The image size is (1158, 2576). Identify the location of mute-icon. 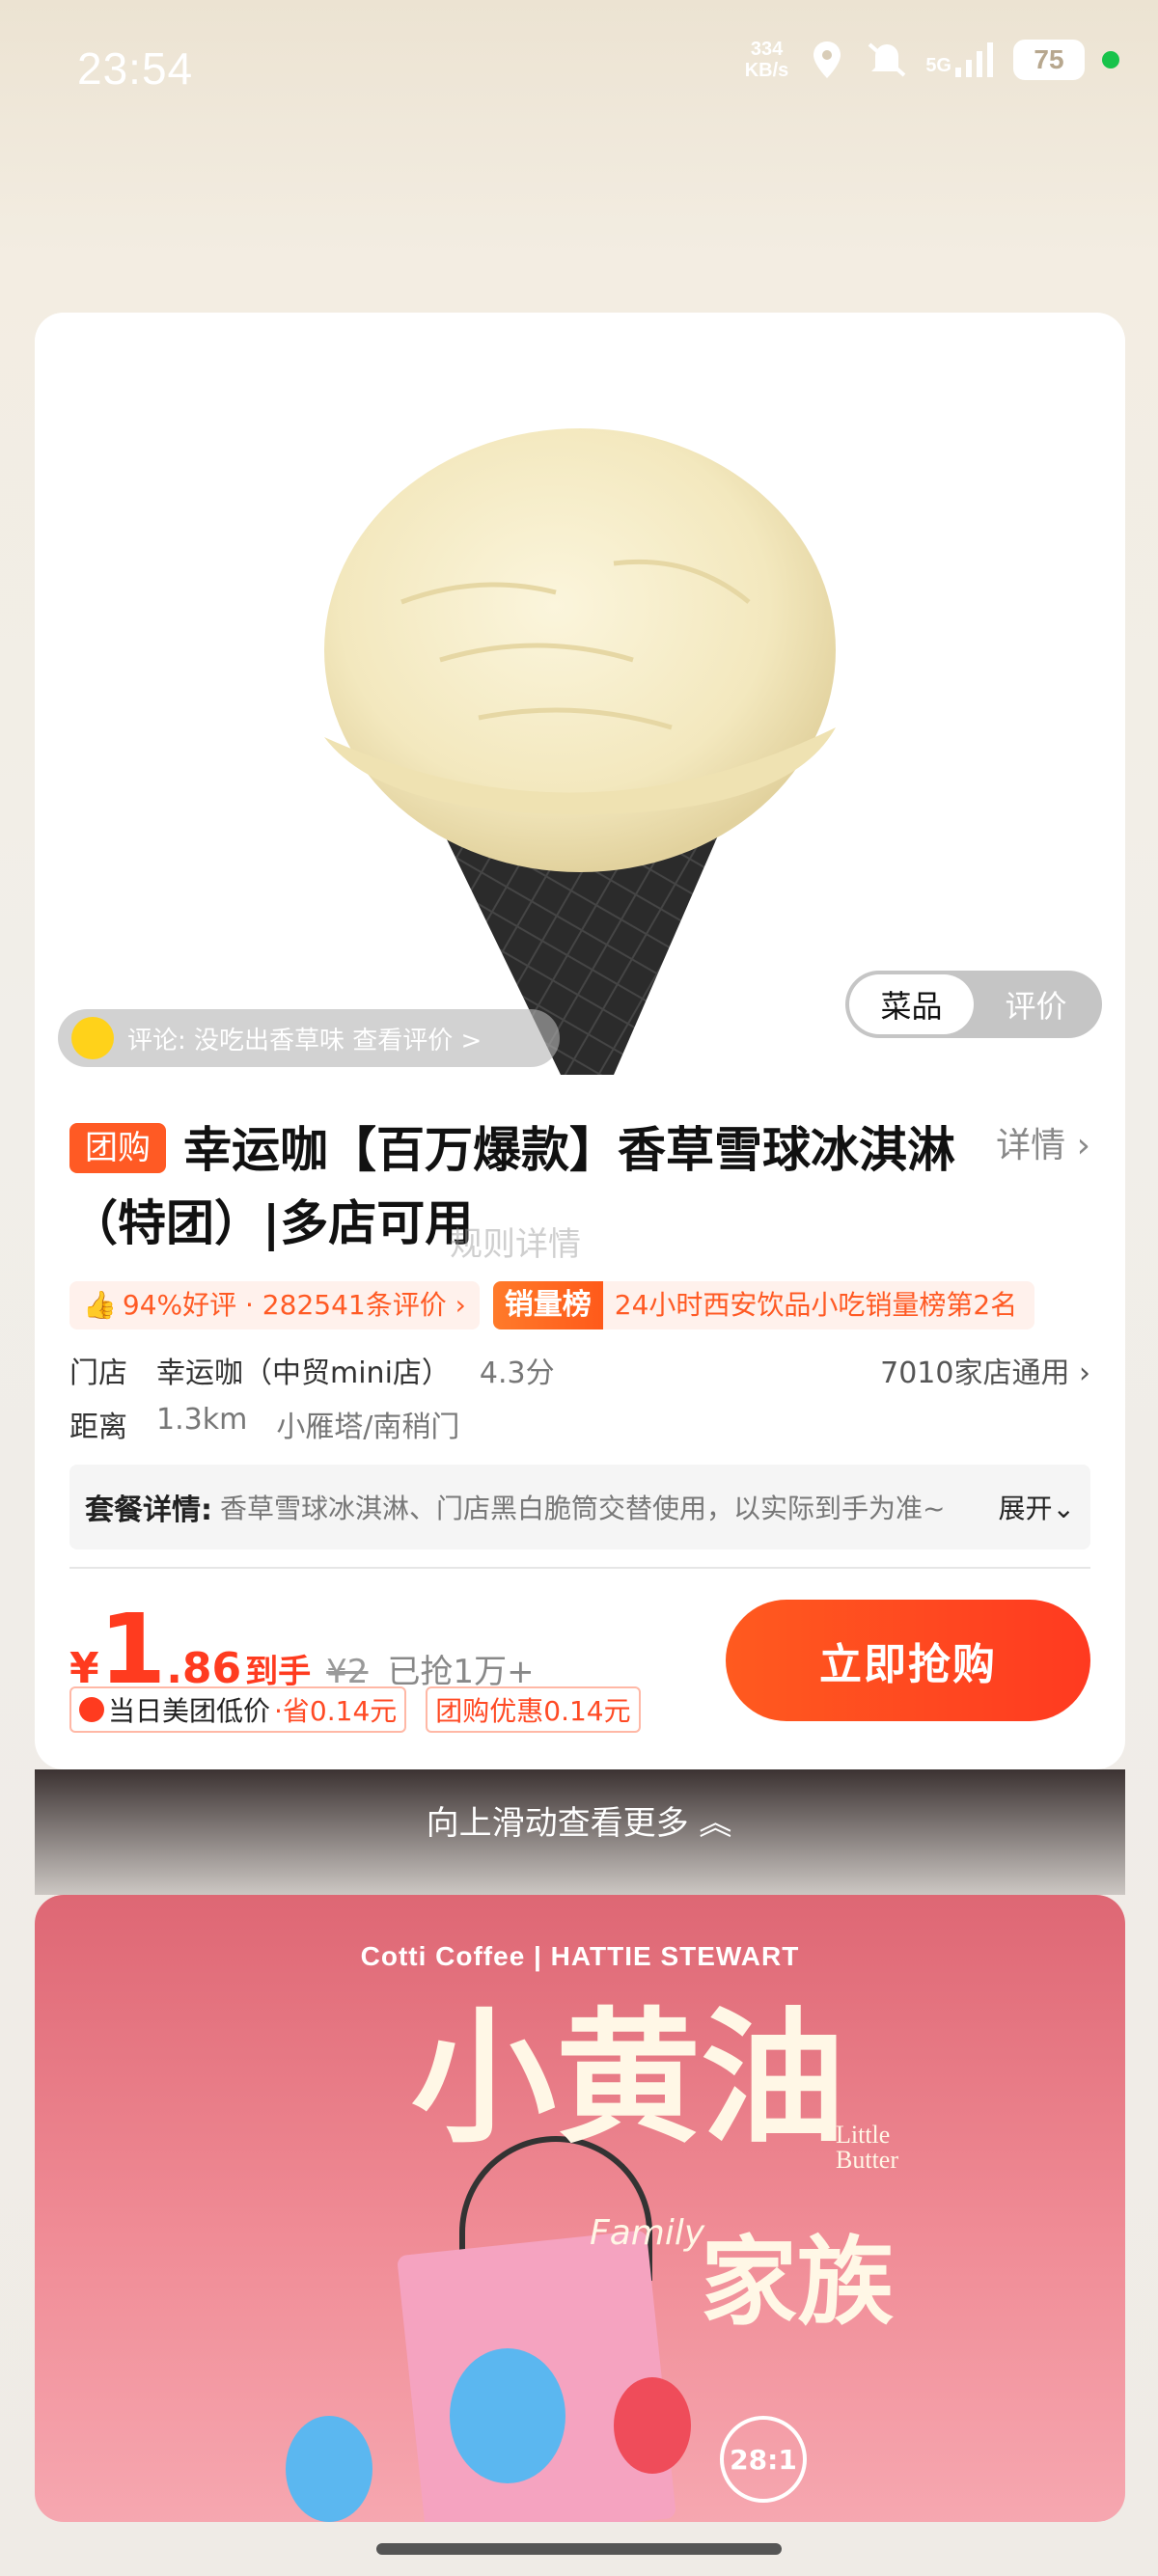
(887, 60).